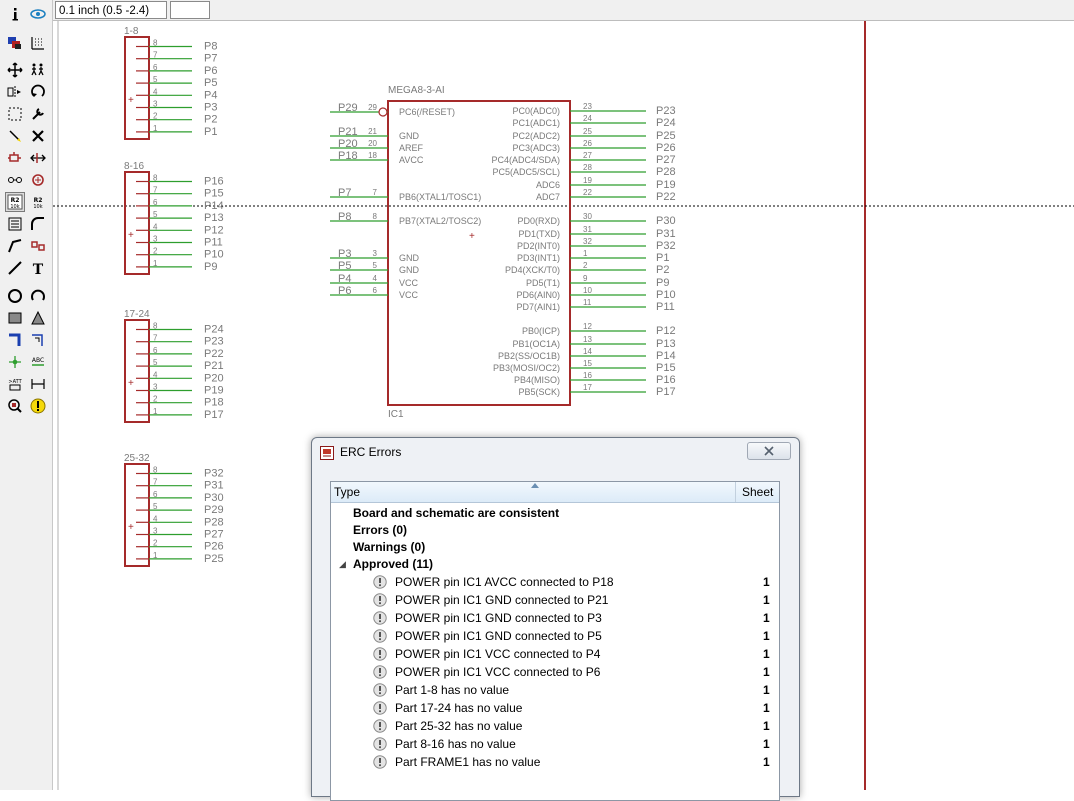 Image resolution: width=1074 pixels, height=801 pixels. What do you see at coordinates (587, 387) in the screenshot?
I see `pin-number: 17` at bounding box center [587, 387].